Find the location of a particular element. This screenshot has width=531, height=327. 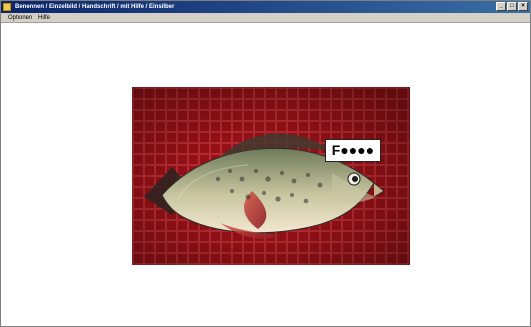

maximize-icon: □ is located at coordinates (512, 6).